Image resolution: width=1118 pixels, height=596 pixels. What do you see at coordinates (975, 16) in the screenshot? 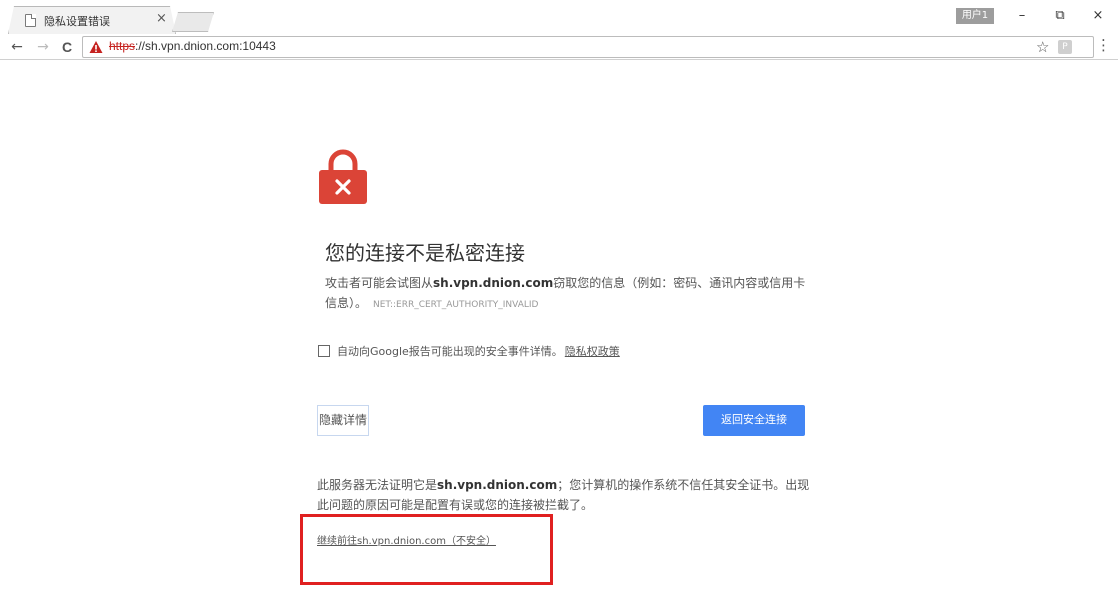
I see `profile-button: 用户1` at bounding box center [975, 16].